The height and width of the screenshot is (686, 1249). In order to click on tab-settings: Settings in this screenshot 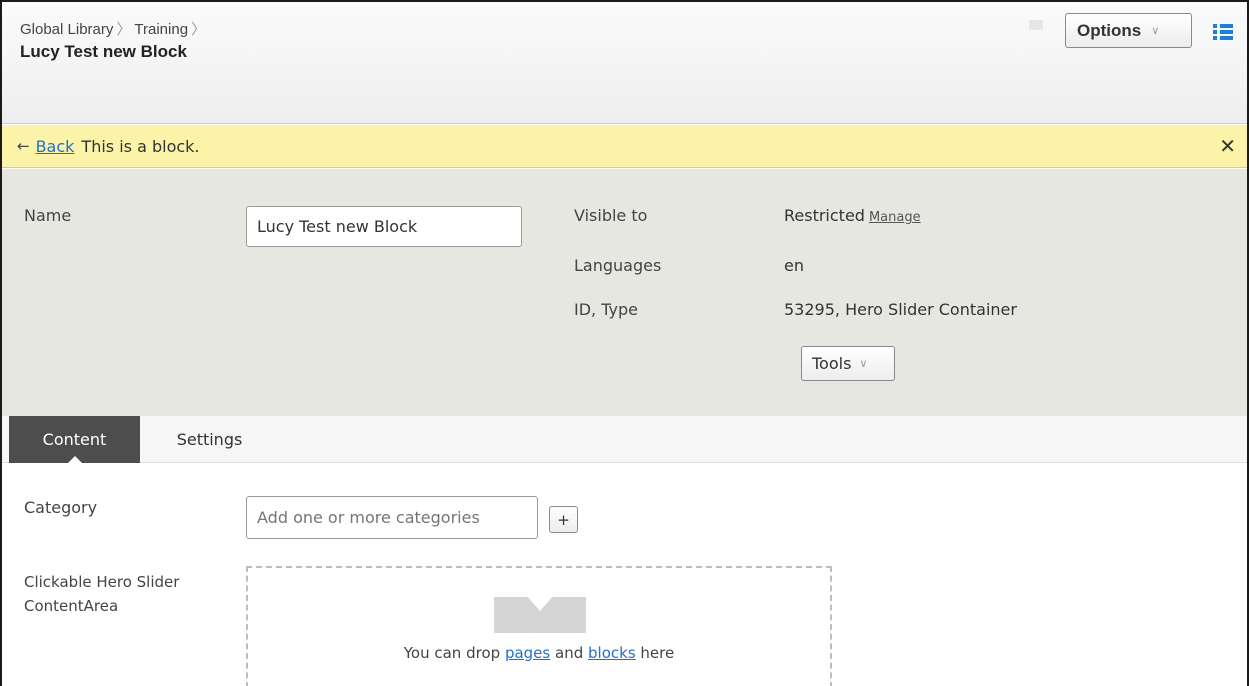, I will do `click(209, 439)`.